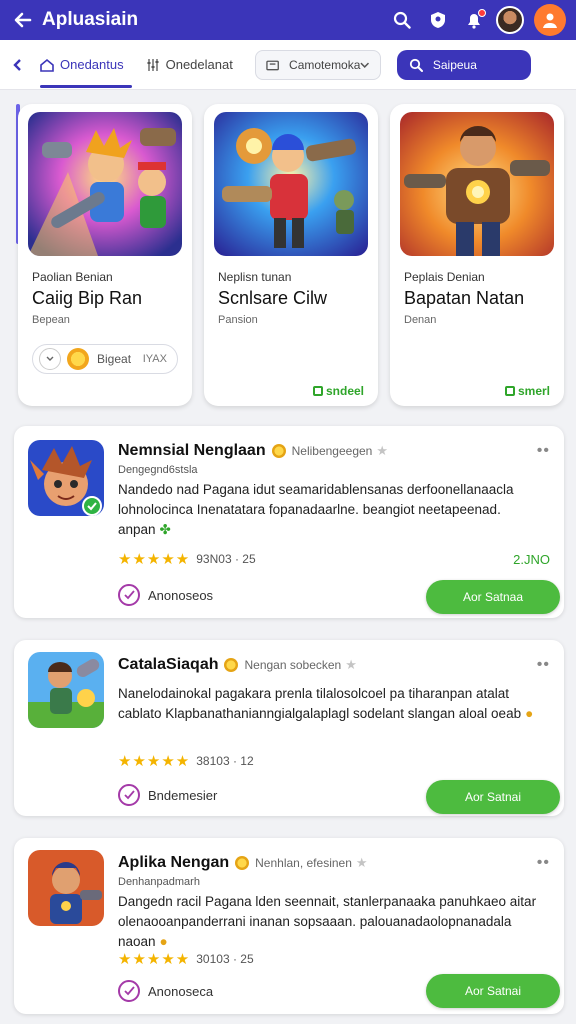  What do you see at coordinates (493, 597) in the screenshot?
I see `get-button: Aor Satnaa` at bounding box center [493, 597].